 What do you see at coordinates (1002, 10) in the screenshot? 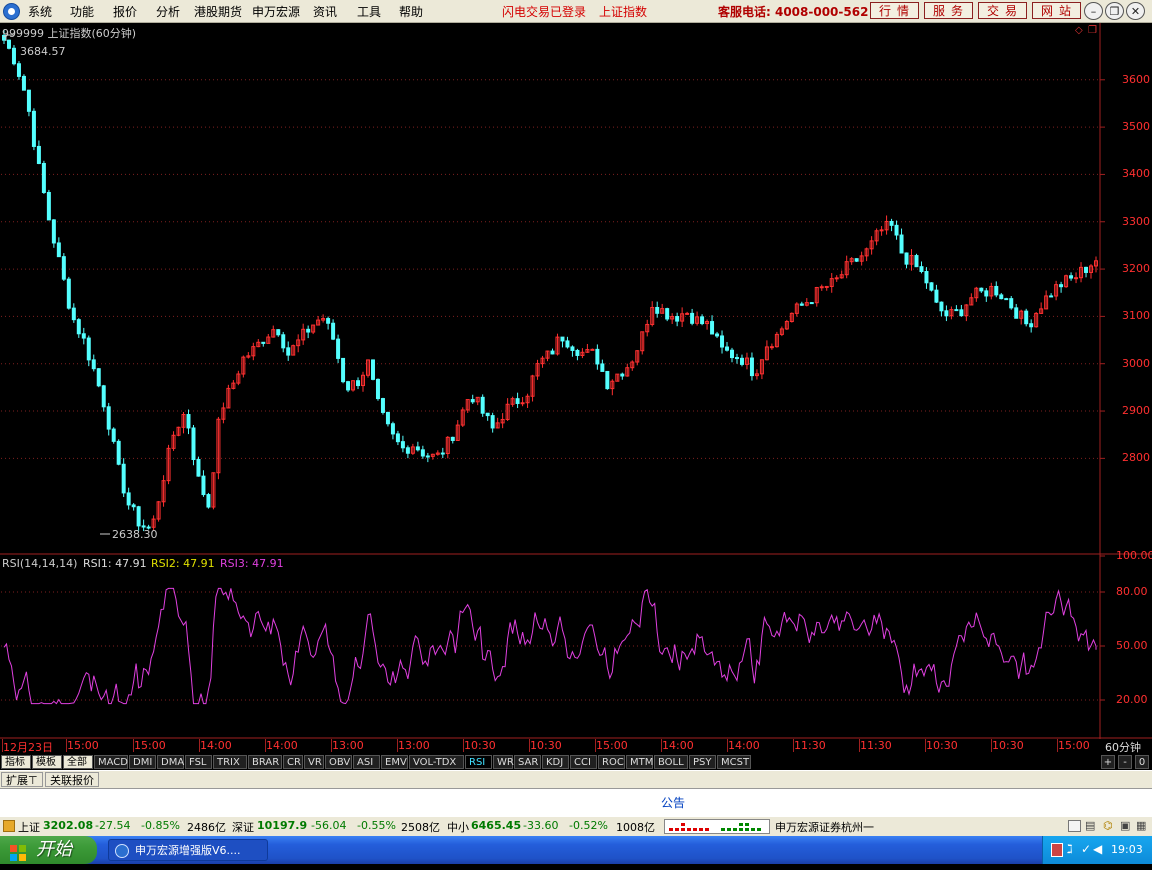
I see `tab-trade: 交易` at bounding box center [1002, 10].